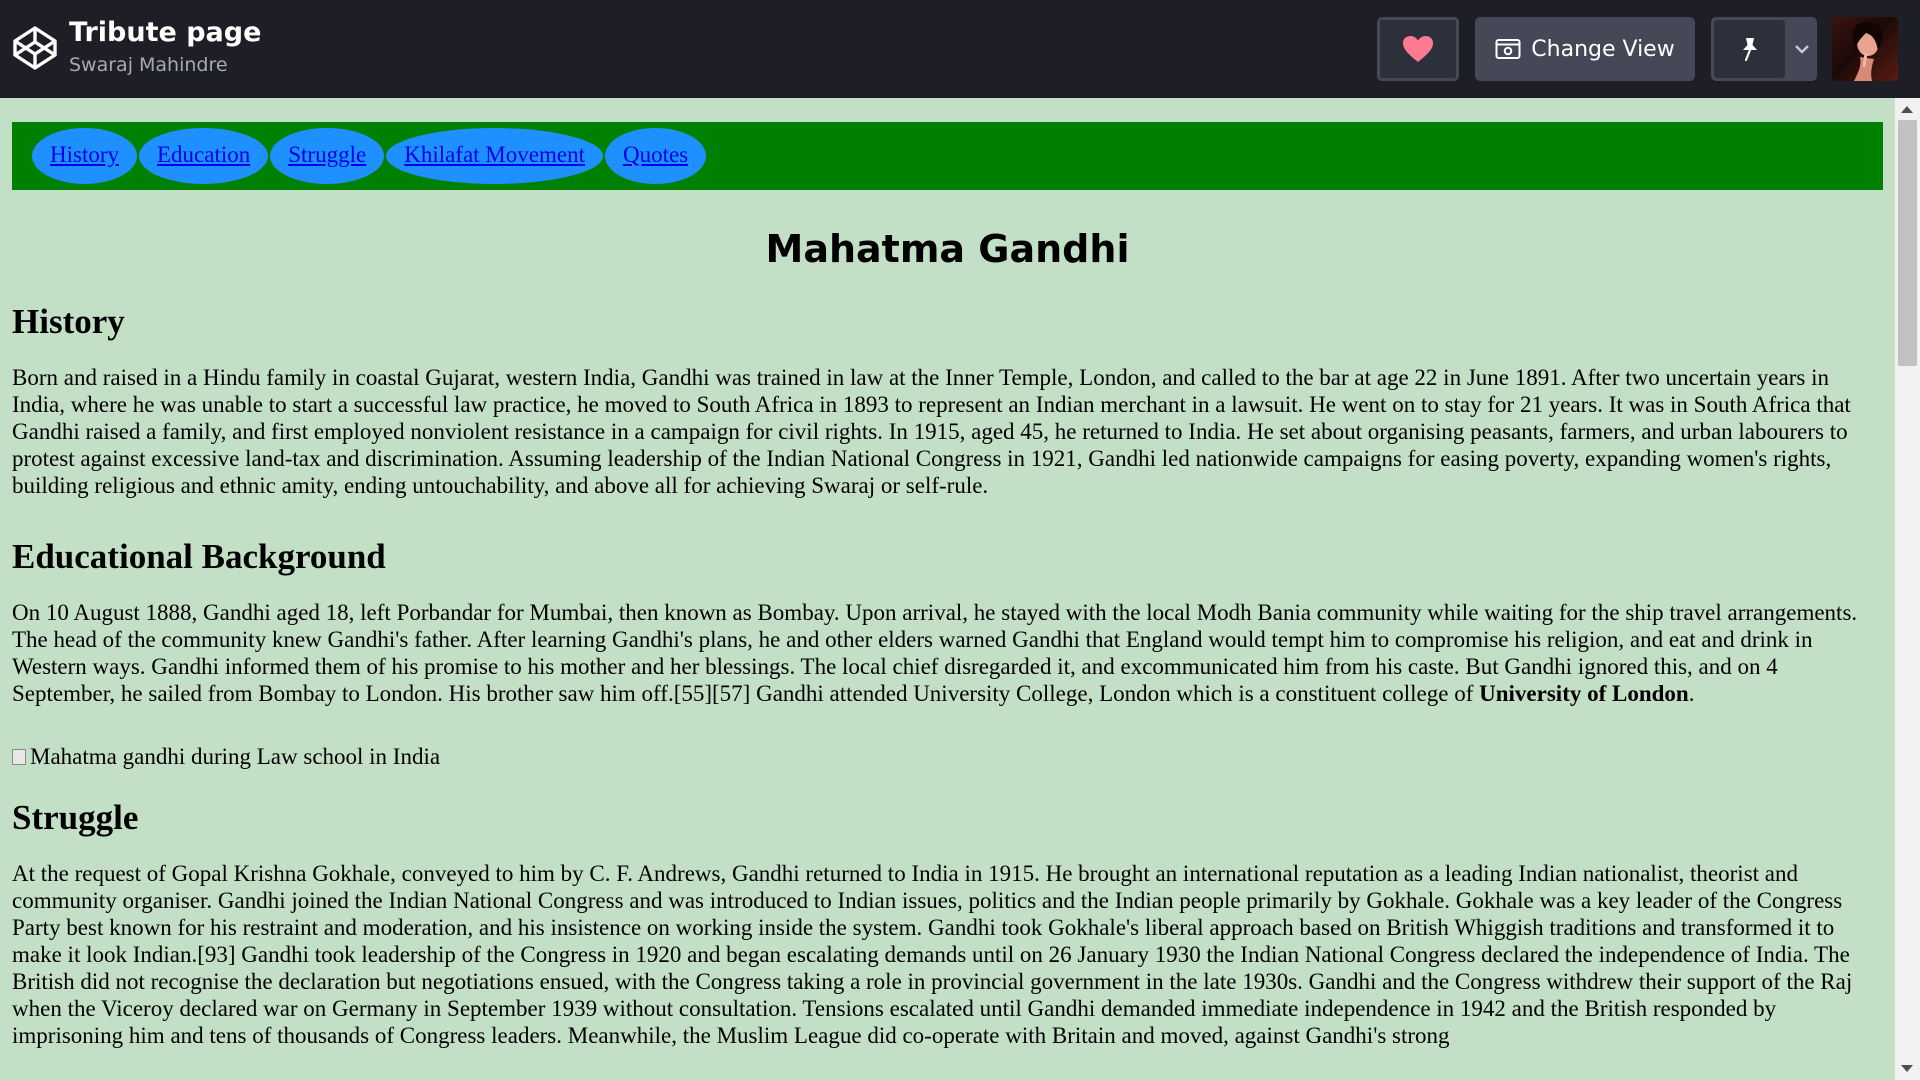 The image size is (1920, 1080). What do you see at coordinates (199, 556) in the screenshot?
I see `education-heading: Educational Background` at bounding box center [199, 556].